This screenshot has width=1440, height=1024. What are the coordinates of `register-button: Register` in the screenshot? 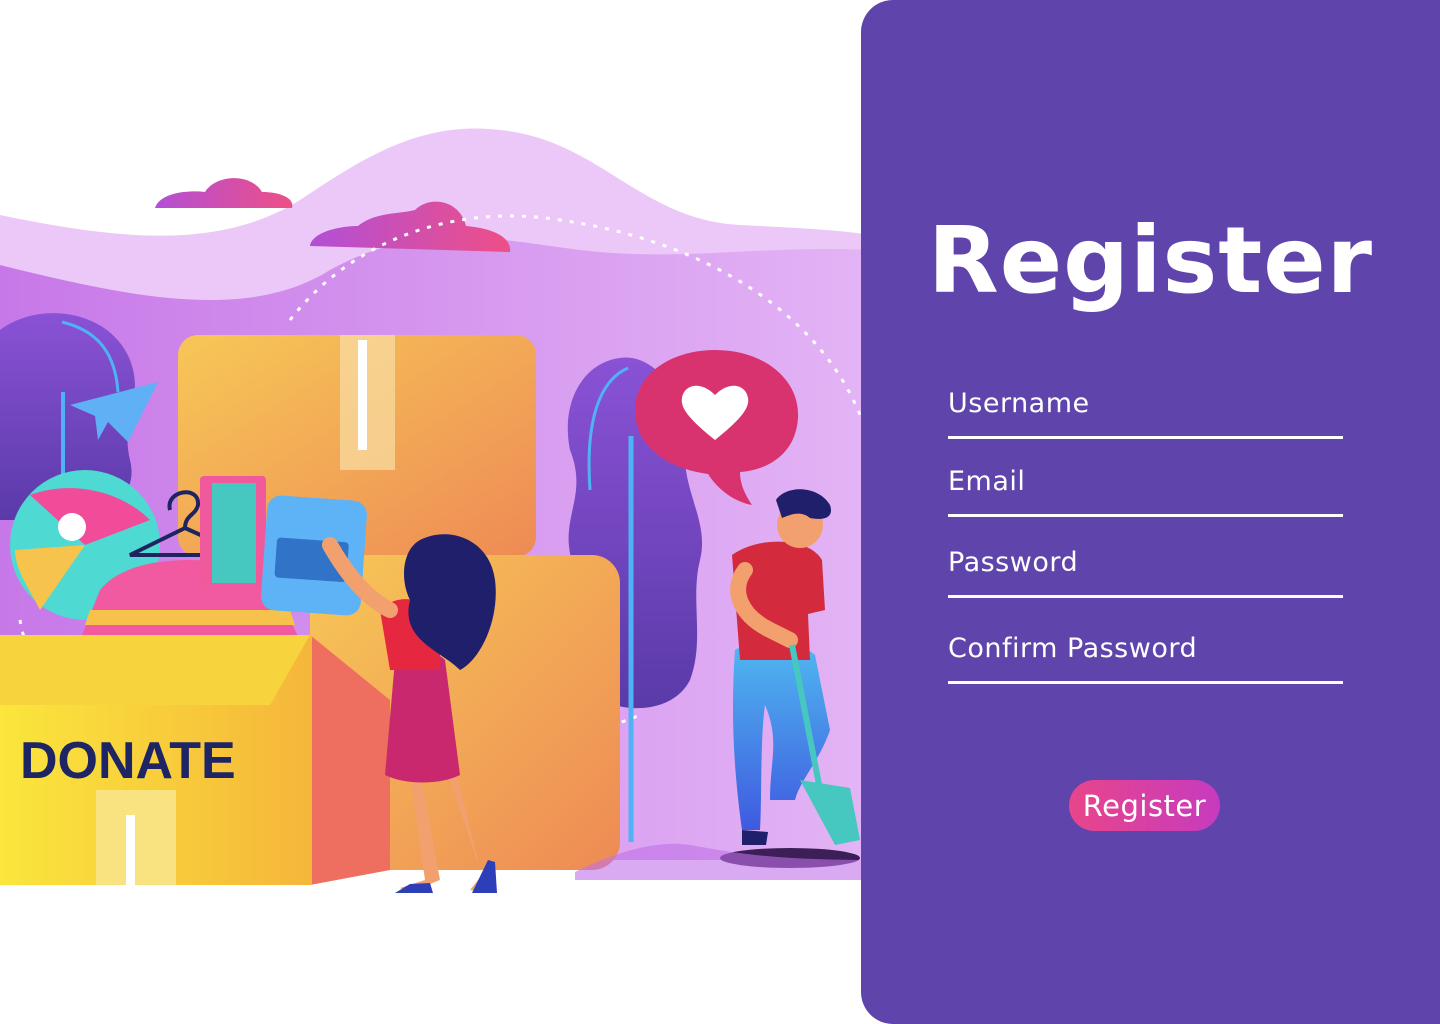 It's located at (1144, 805).